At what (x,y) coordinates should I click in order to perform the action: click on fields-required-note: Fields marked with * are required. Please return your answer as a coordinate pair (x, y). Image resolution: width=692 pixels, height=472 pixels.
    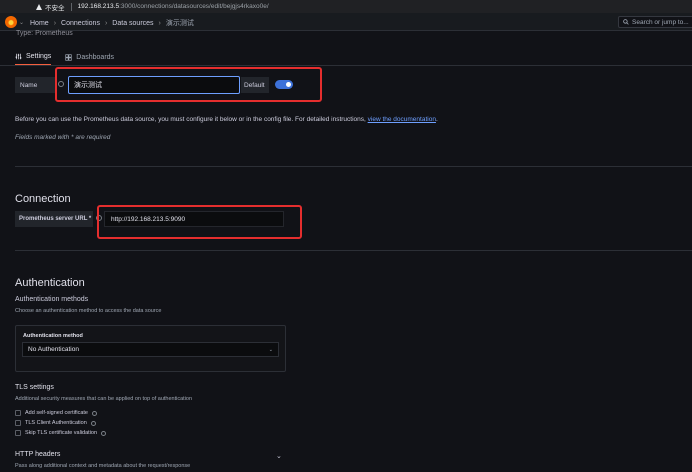
    Looking at the image, I should click on (63, 137).